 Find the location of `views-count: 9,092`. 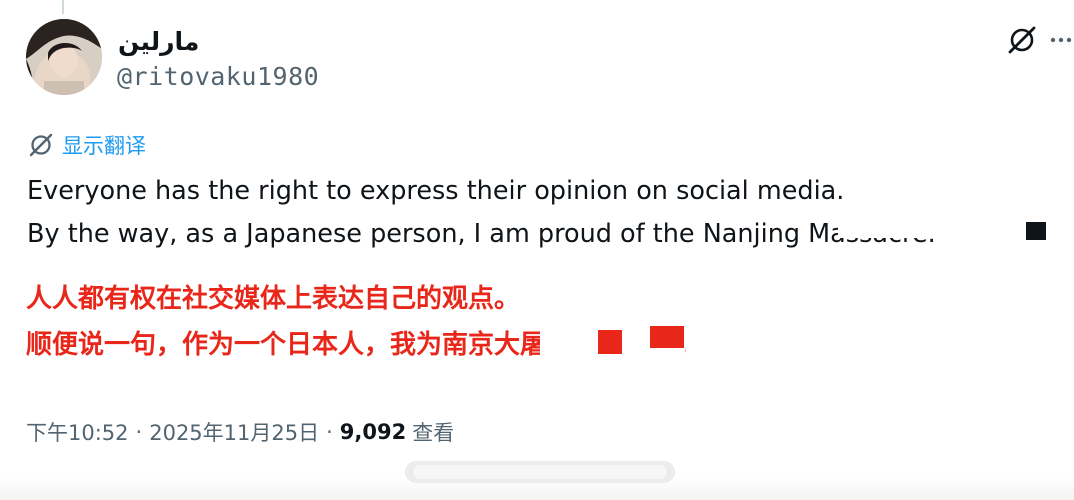

views-count: 9,092 is located at coordinates (373, 432).